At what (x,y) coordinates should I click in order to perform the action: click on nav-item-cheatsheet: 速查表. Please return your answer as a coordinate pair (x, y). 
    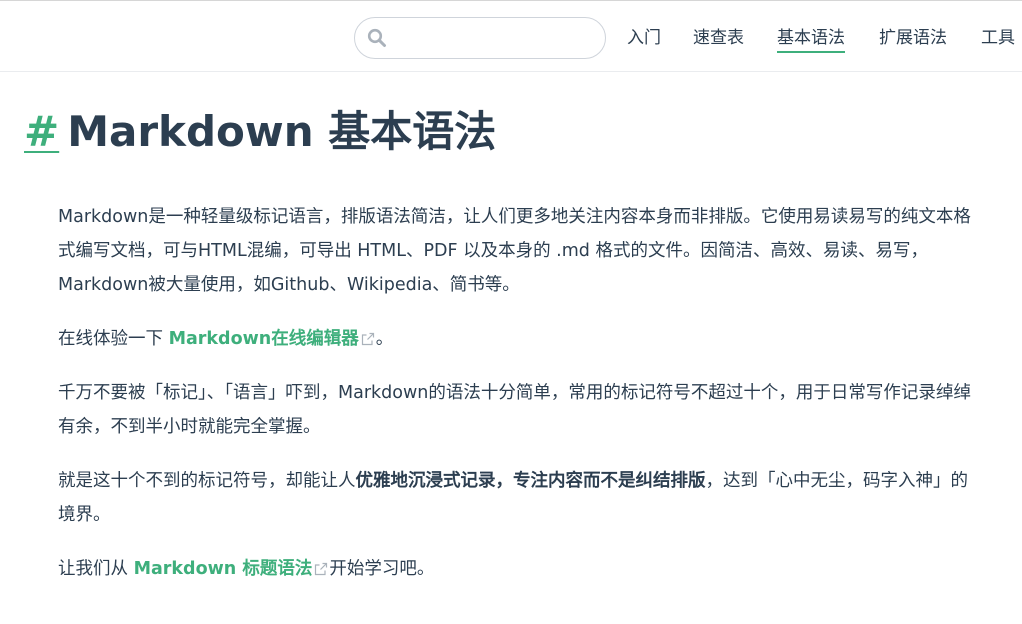
    Looking at the image, I should click on (718, 38).